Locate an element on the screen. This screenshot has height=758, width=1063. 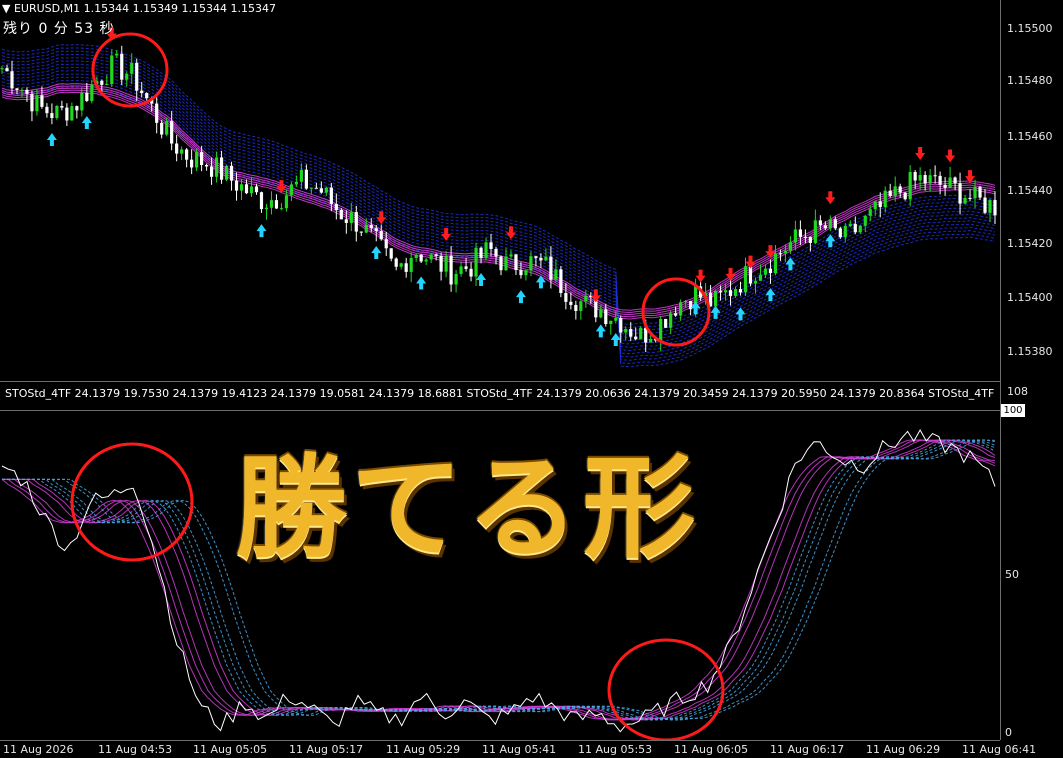
price-label: 1.15460 is located at coordinates (1030, 136).